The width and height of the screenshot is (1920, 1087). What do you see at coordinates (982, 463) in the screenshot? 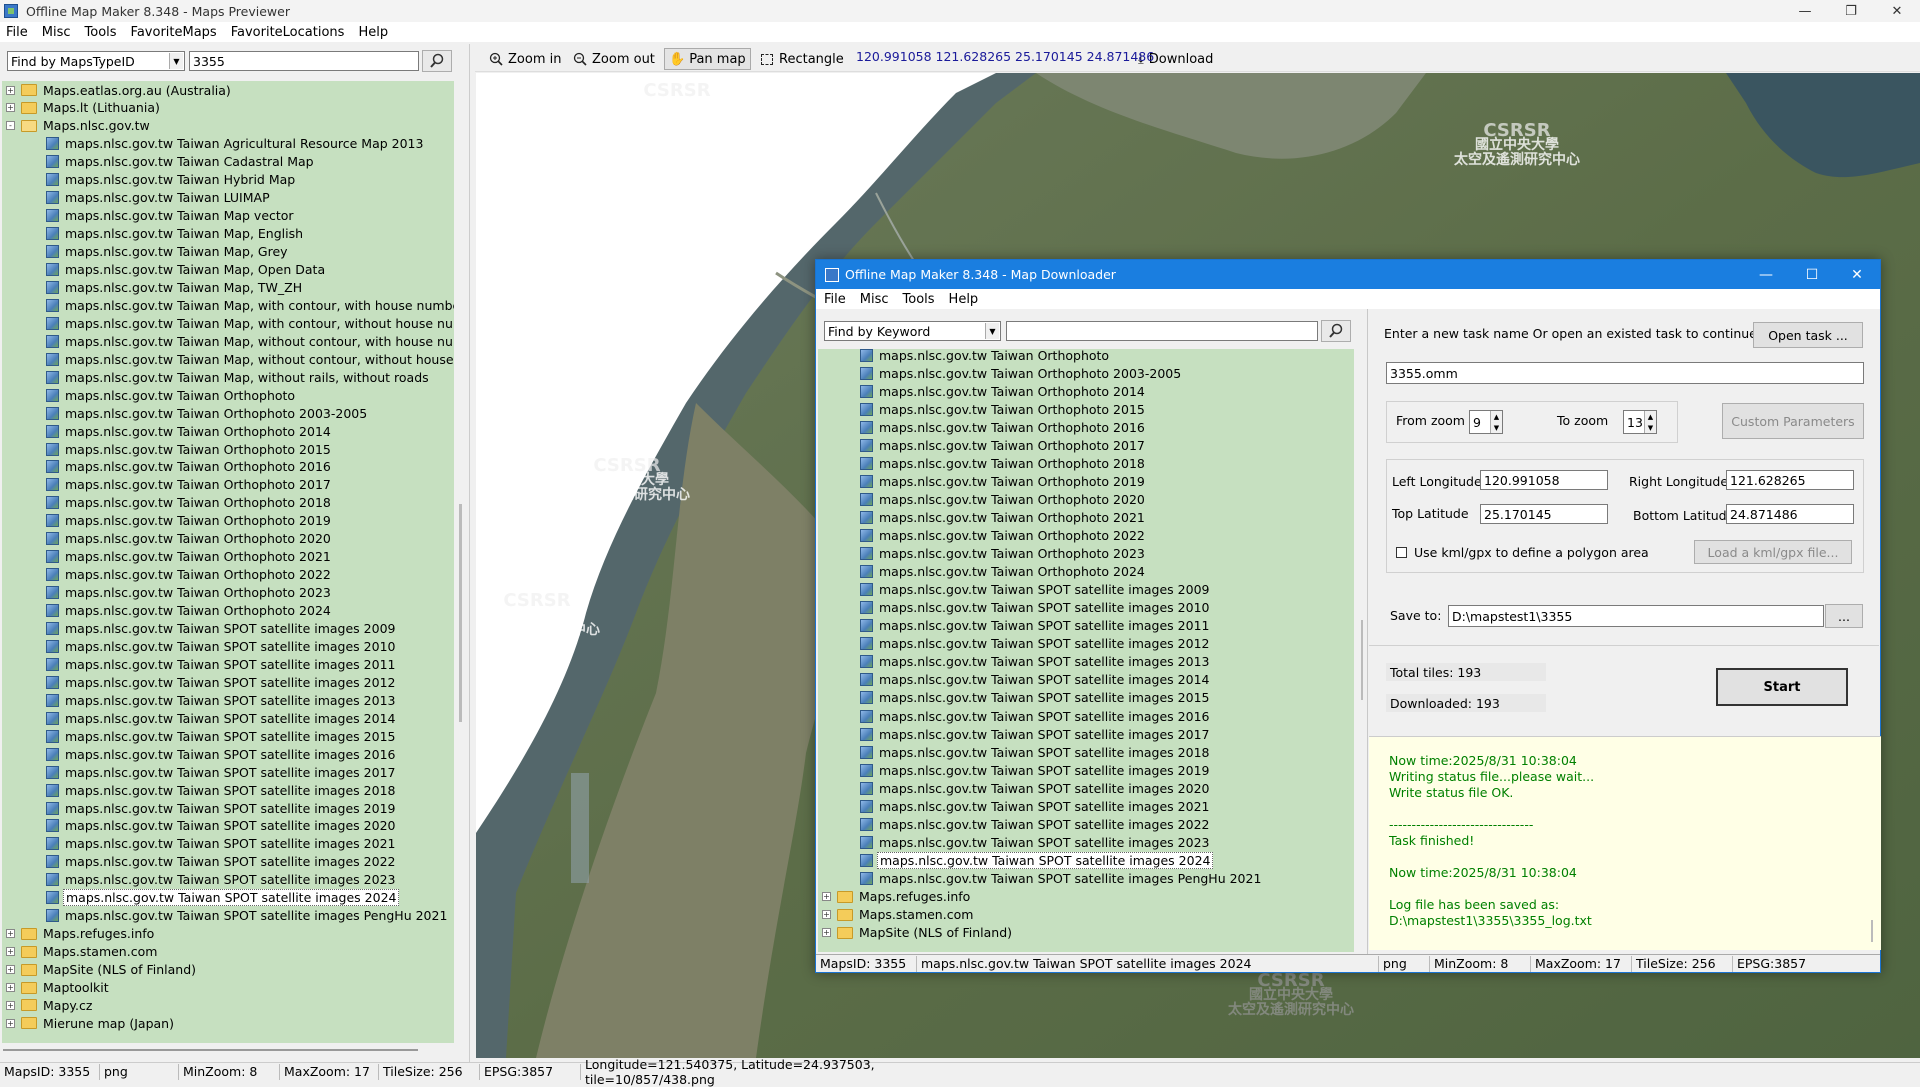
I see `tree-item-map: maps.nlsc.gov.tw Taiwan Orthophoto 2018` at bounding box center [982, 463].